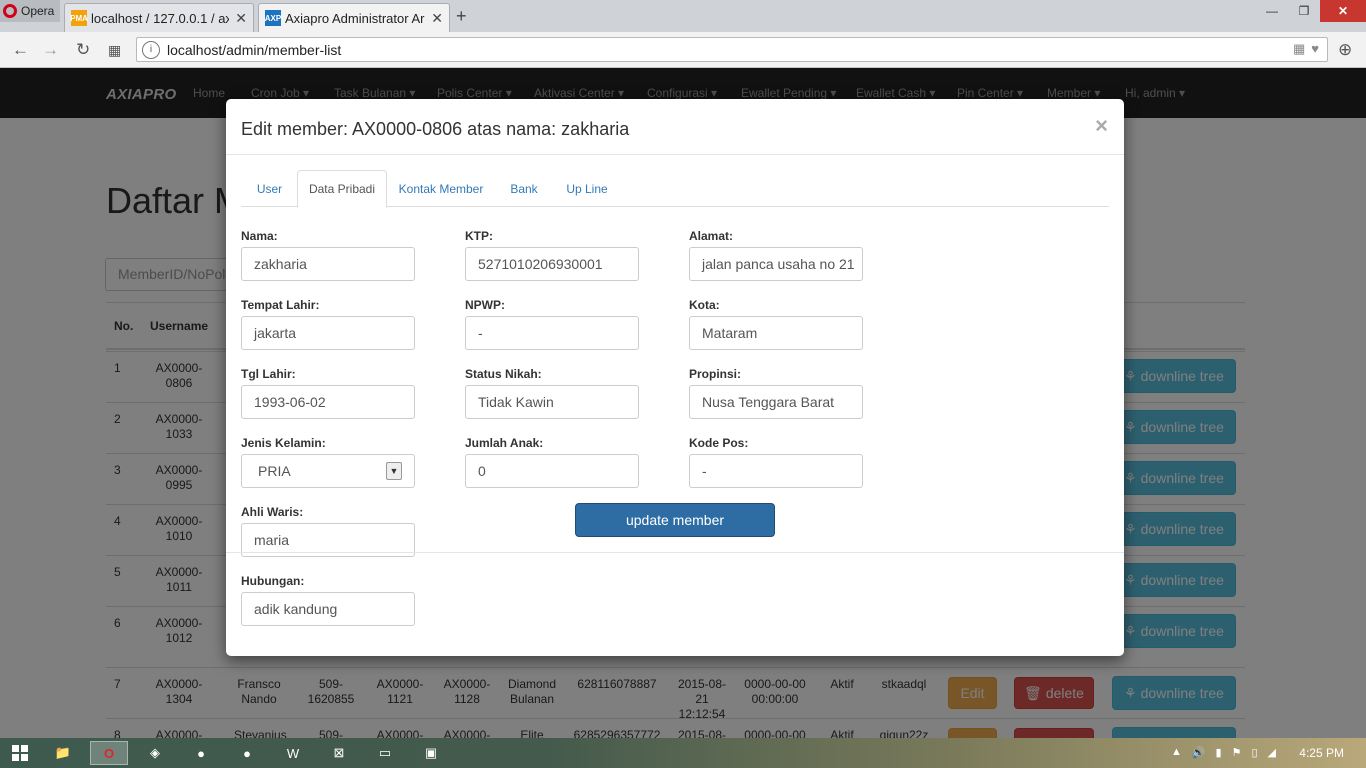 The image size is (1366, 768). I want to click on download-icon: ⊕, so click(1345, 50).